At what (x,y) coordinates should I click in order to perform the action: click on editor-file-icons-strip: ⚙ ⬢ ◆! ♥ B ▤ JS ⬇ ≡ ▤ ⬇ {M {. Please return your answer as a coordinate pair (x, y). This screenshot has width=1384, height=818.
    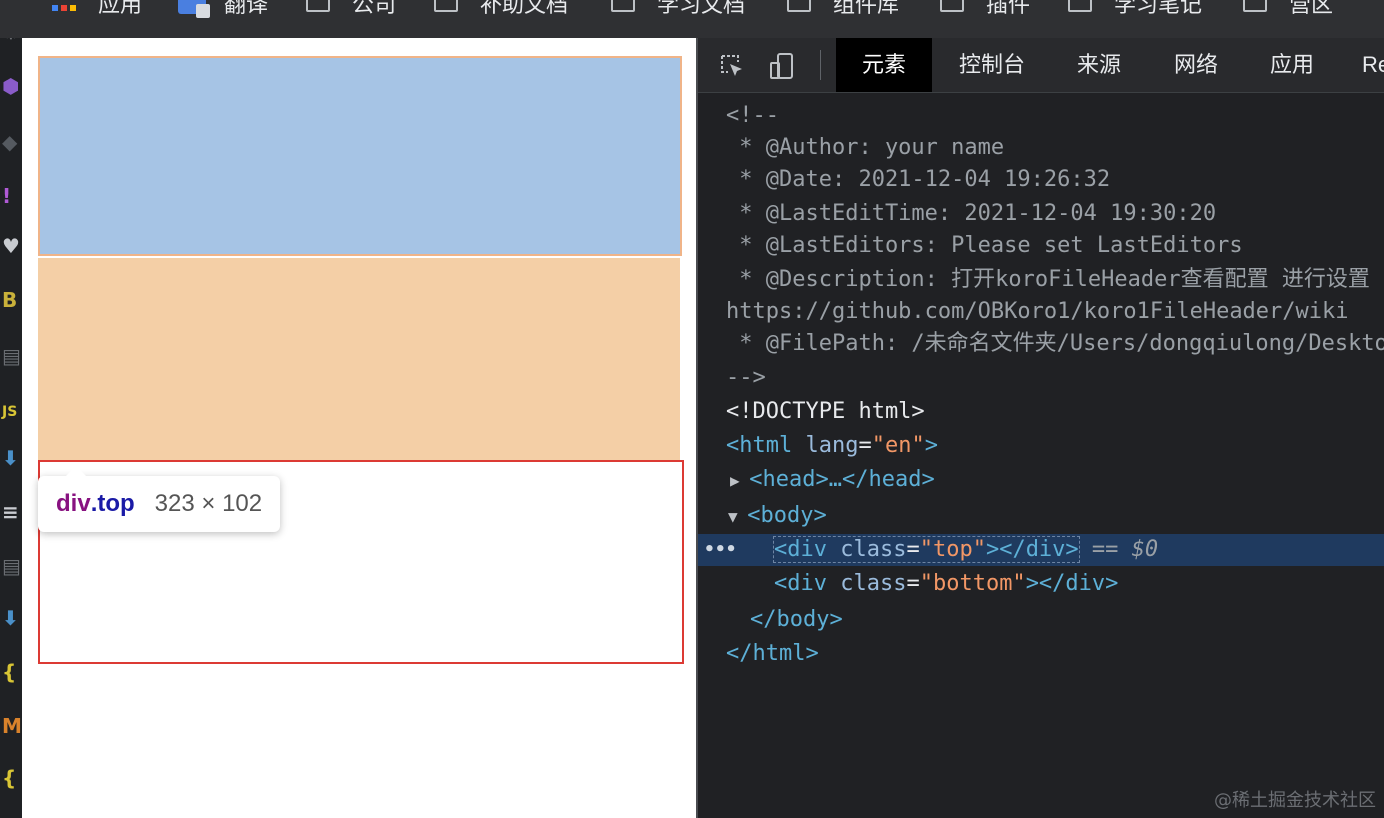
    Looking at the image, I should click on (11, 428).